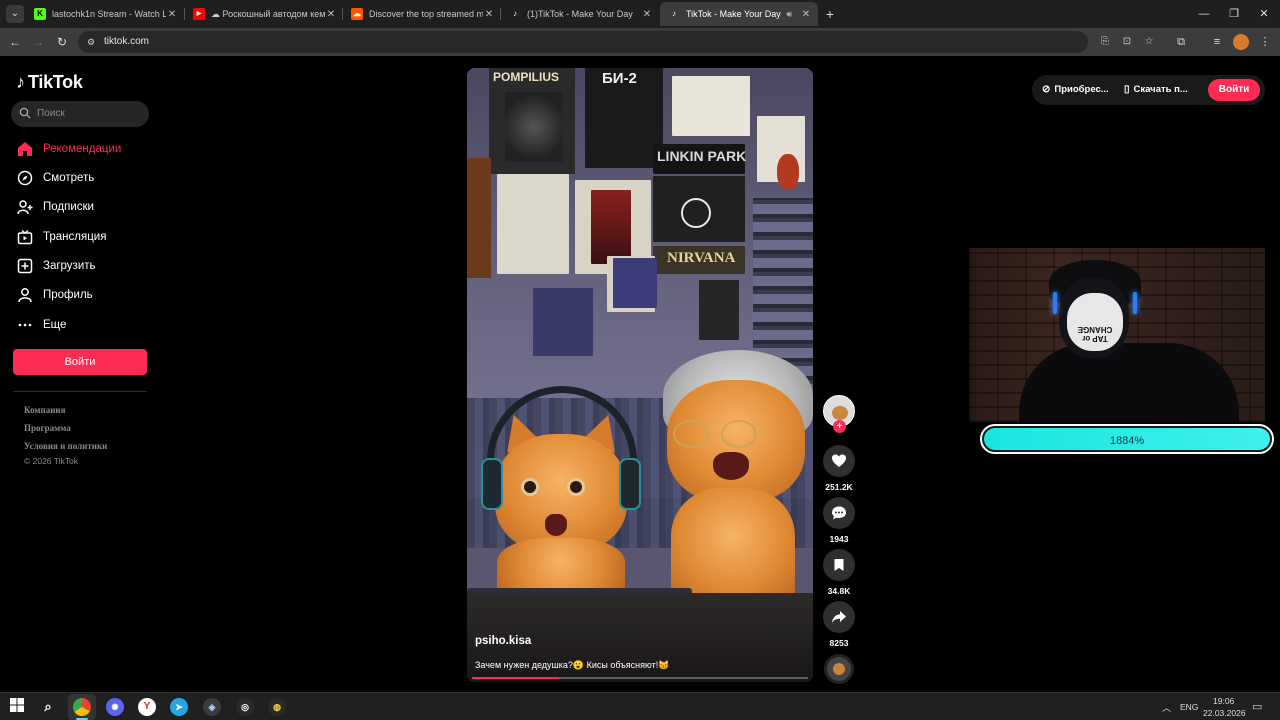  Describe the element at coordinates (115, 707) in the screenshot. I see `discord-icon: ◉` at that location.